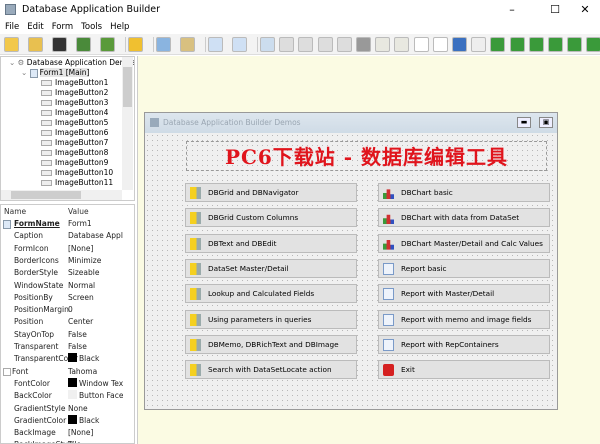  I want to click on property-row: Font Tahoma, so click(62, 372).